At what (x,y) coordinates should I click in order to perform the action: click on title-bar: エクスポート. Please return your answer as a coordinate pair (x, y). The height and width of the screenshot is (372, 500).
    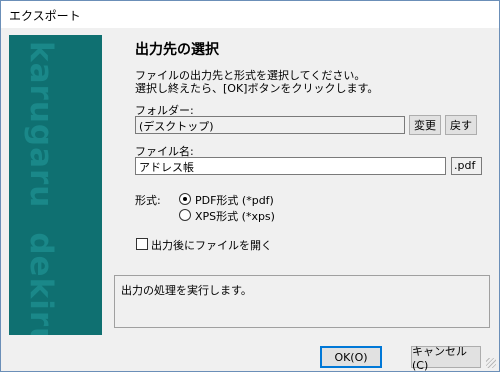
    Looking at the image, I should click on (250, 14).